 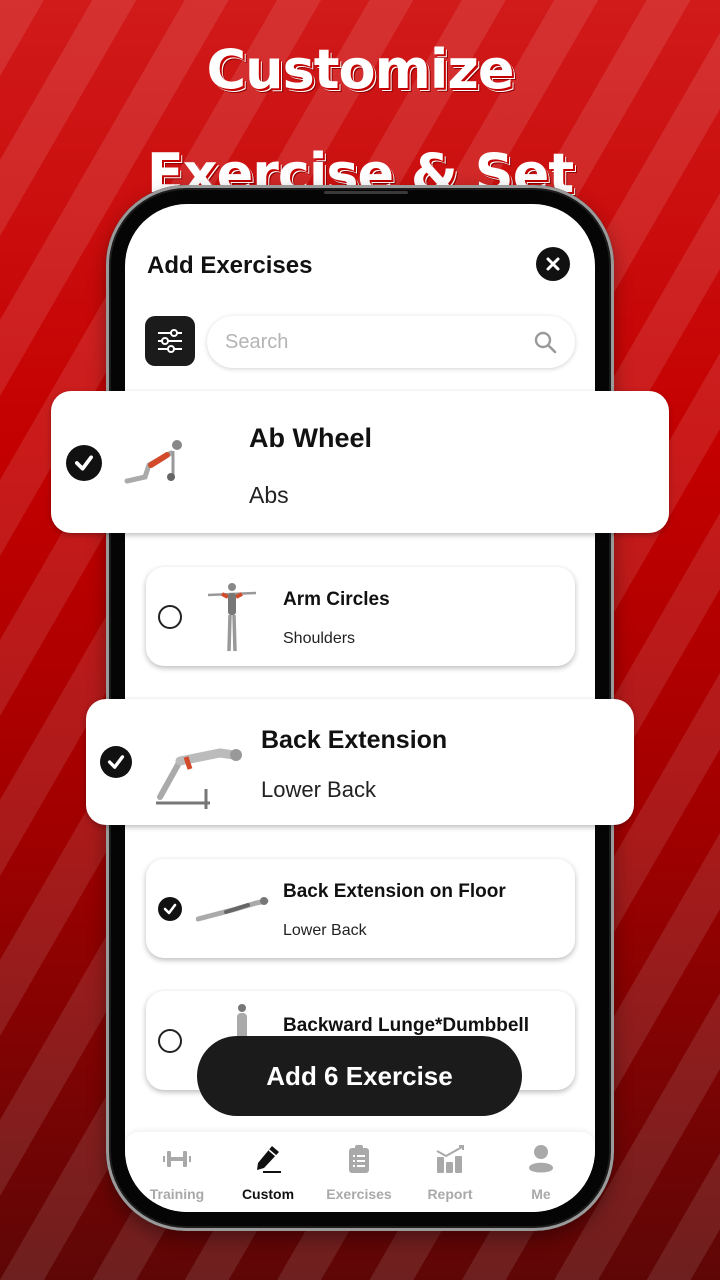 I want to click on tab-label: Training, so click(x=177, y=1194).